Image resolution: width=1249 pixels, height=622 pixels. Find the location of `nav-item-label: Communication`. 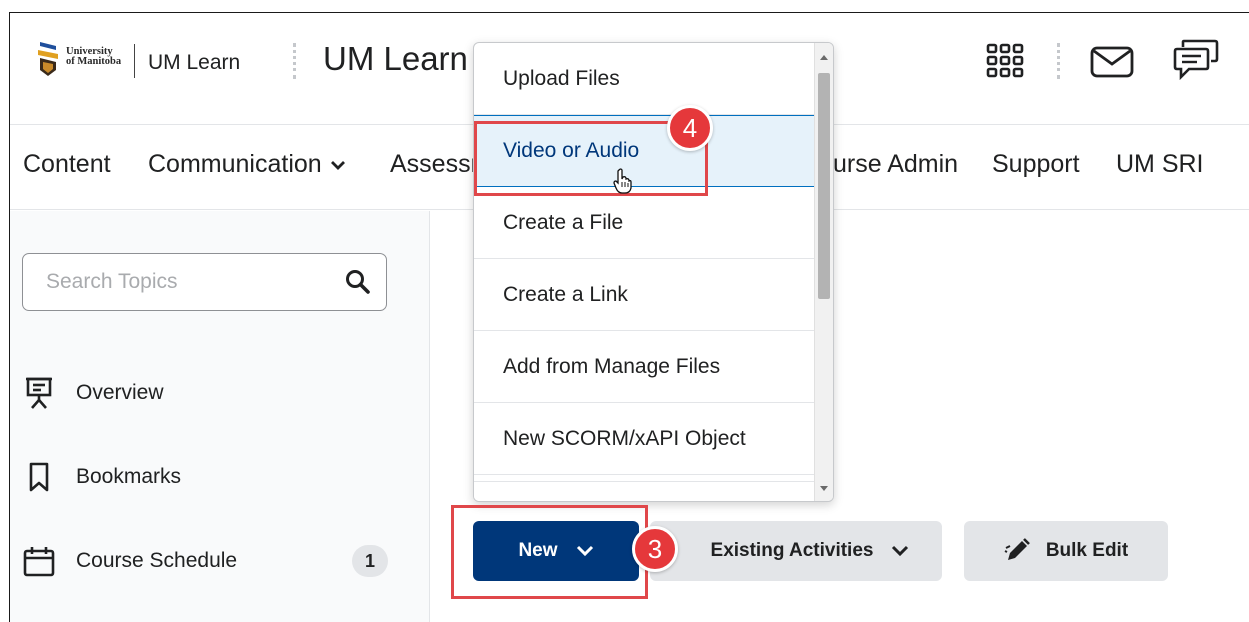

nav-item-label: Communication is located at coordinates (235, 164).